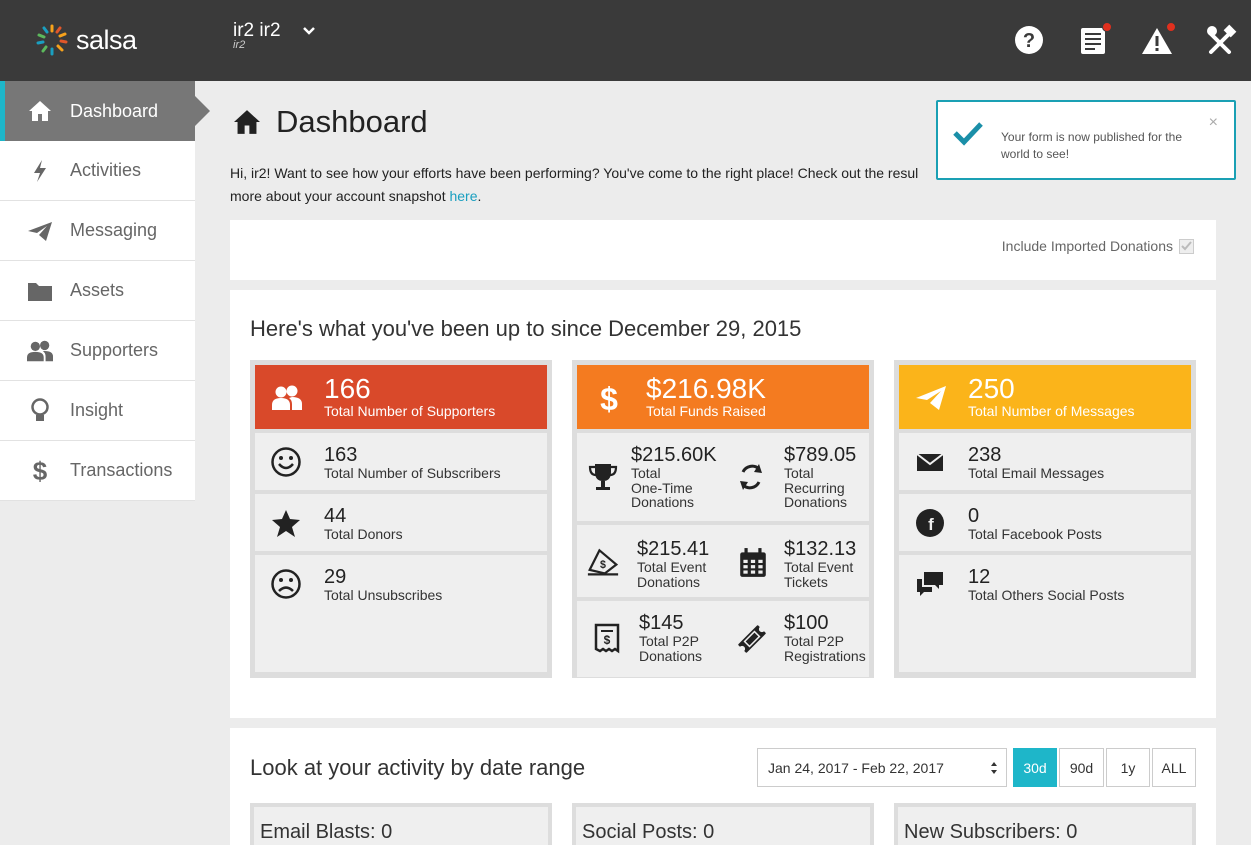 Image resolution: width=1251 pixels, height=845 pixels. I want to click on sidebar-item-messaging: Messaging, so click(97, 231).